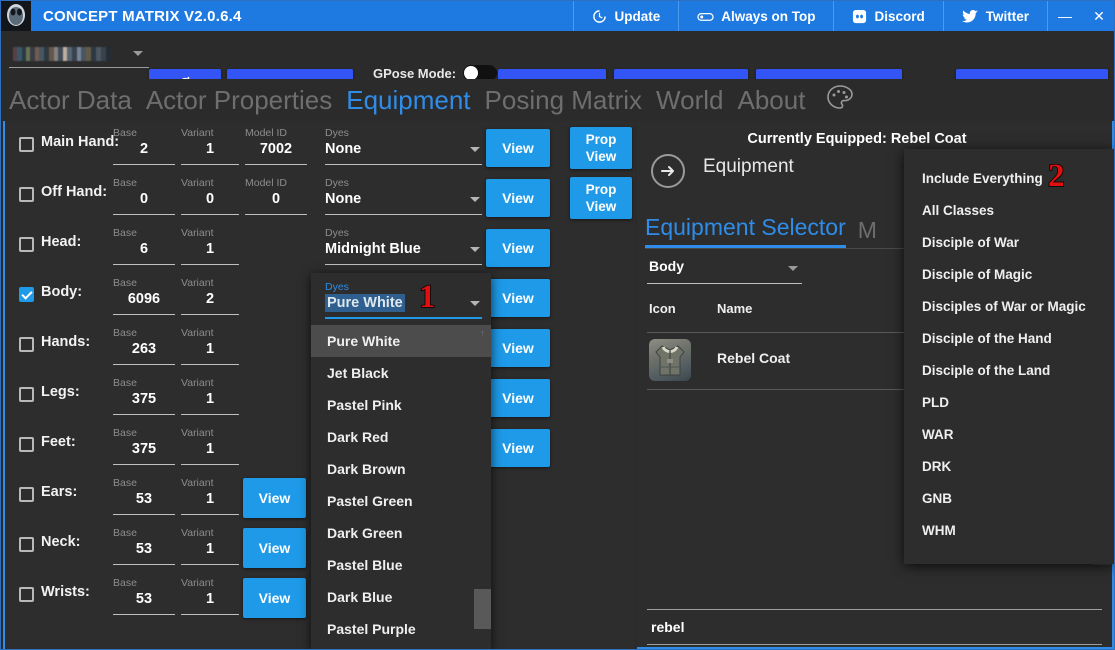 The image size is (1115, 650). Describe the element at coordinates (1065, 16) in the screenshot. I see `minimize-button: —` at that location.